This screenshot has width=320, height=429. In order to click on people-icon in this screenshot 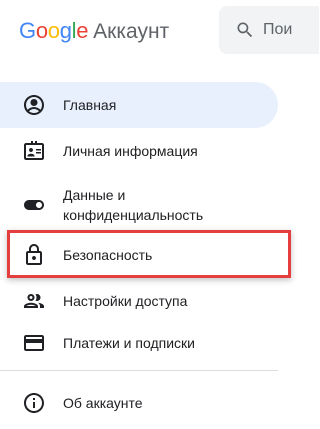, I will do `click(34, 301)`.